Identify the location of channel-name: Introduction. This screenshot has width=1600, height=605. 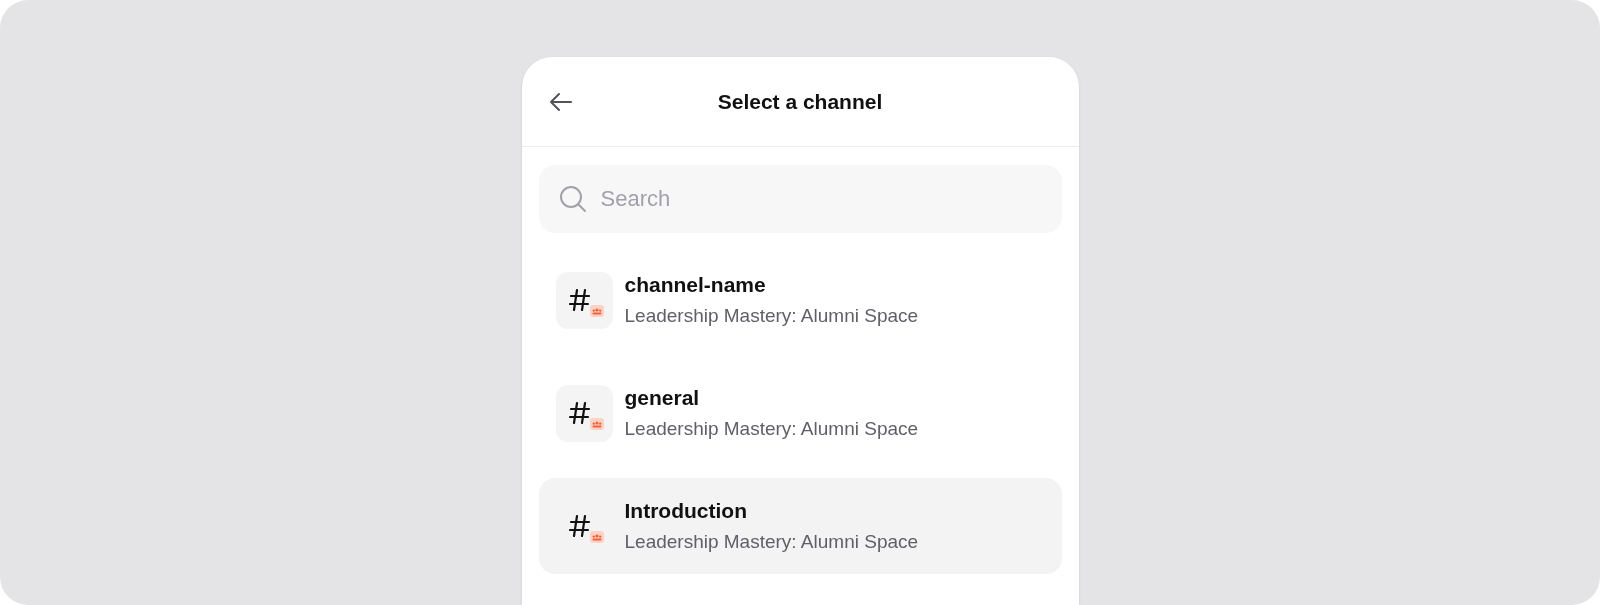
(686, 511).